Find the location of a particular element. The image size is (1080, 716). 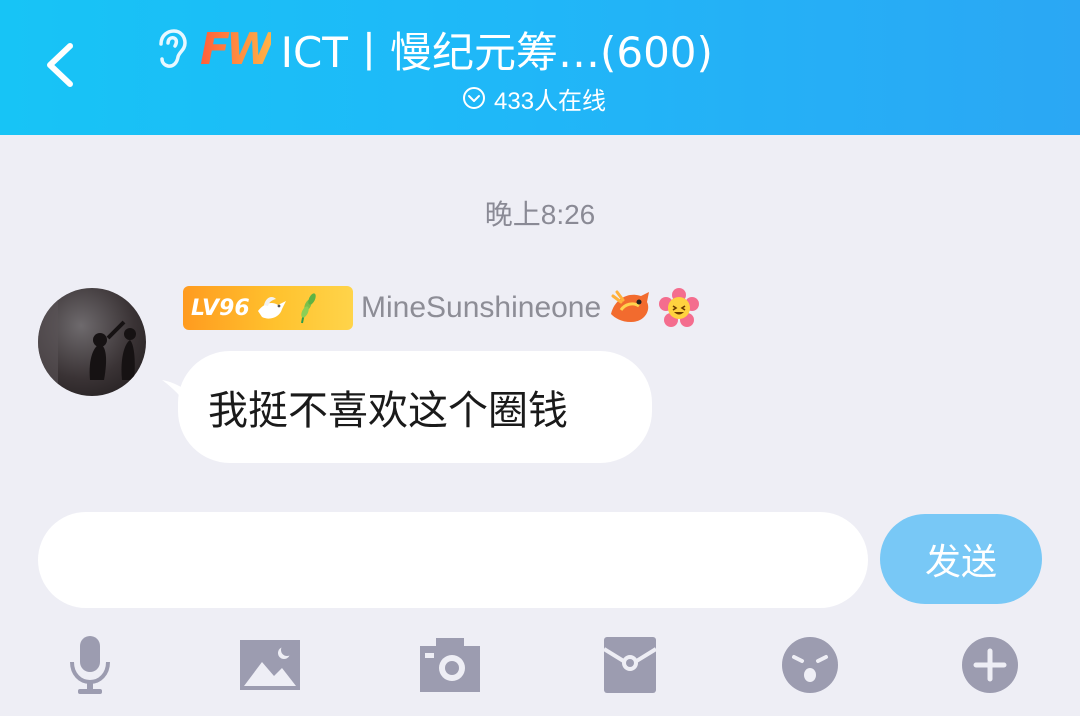

message-bubble: 我挺不喜欢这个圈钱 is located at coordinates (415, 407).